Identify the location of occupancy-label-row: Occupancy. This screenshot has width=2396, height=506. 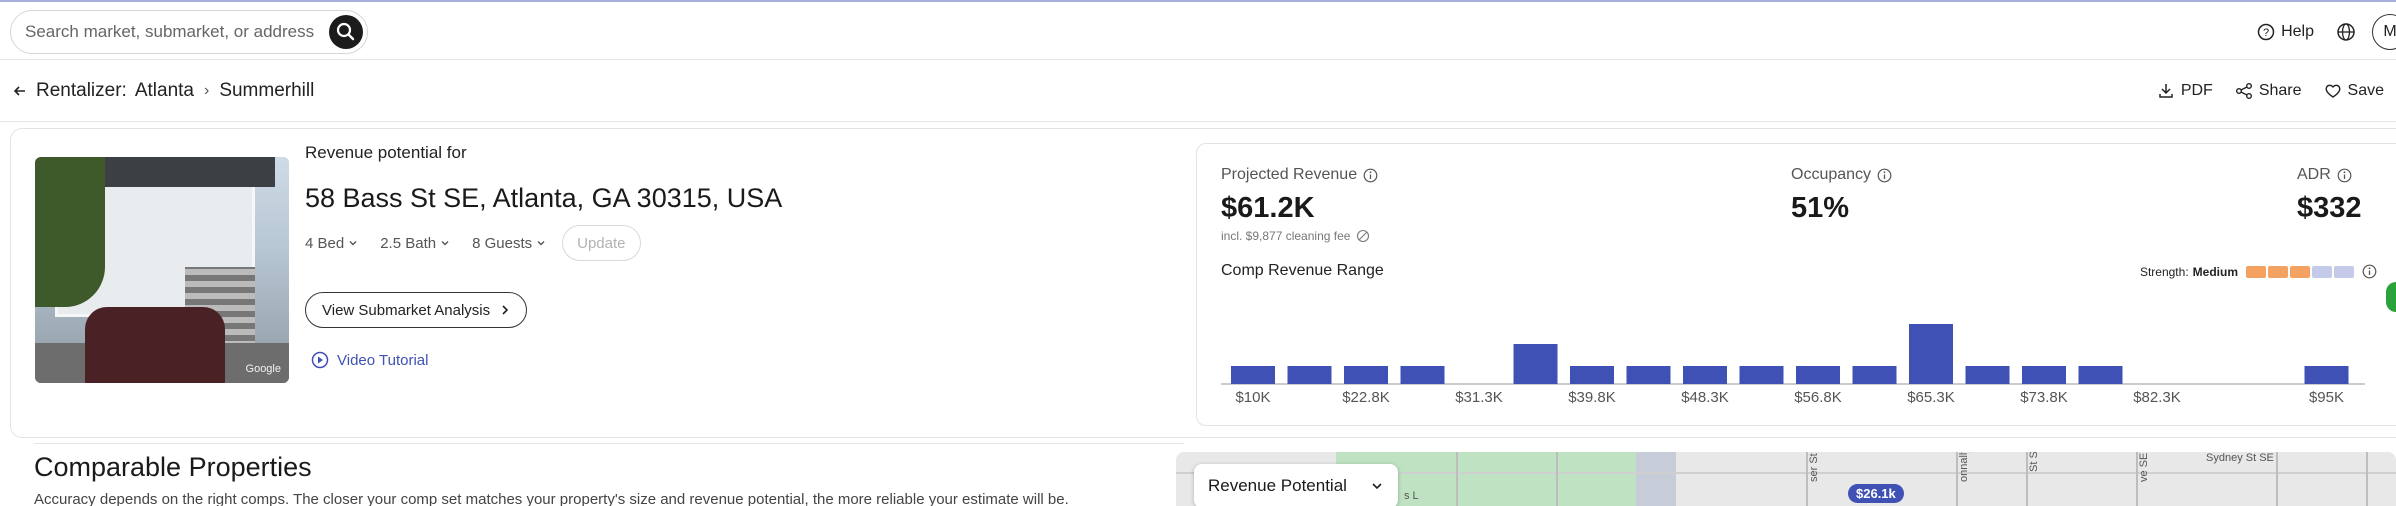
(1841, 175).